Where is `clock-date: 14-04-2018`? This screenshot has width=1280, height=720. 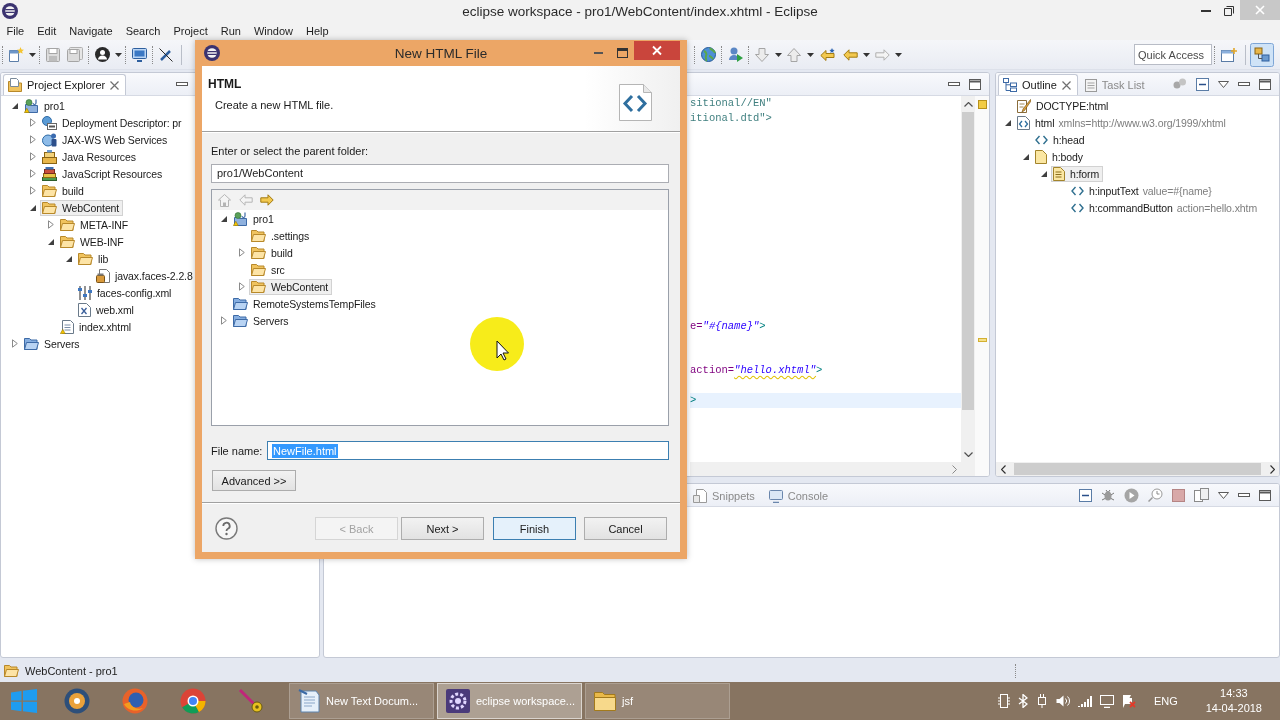 clock-date: 14-04-2018 is located at coordinates (1233, 708).